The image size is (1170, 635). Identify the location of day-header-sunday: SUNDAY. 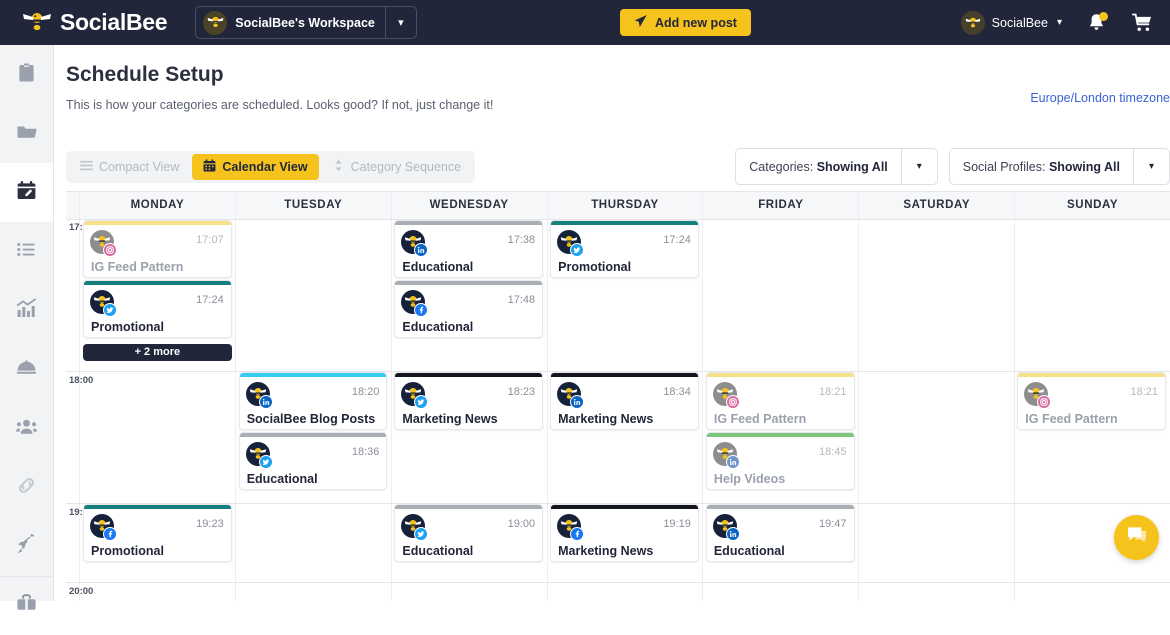
(1093, 205).